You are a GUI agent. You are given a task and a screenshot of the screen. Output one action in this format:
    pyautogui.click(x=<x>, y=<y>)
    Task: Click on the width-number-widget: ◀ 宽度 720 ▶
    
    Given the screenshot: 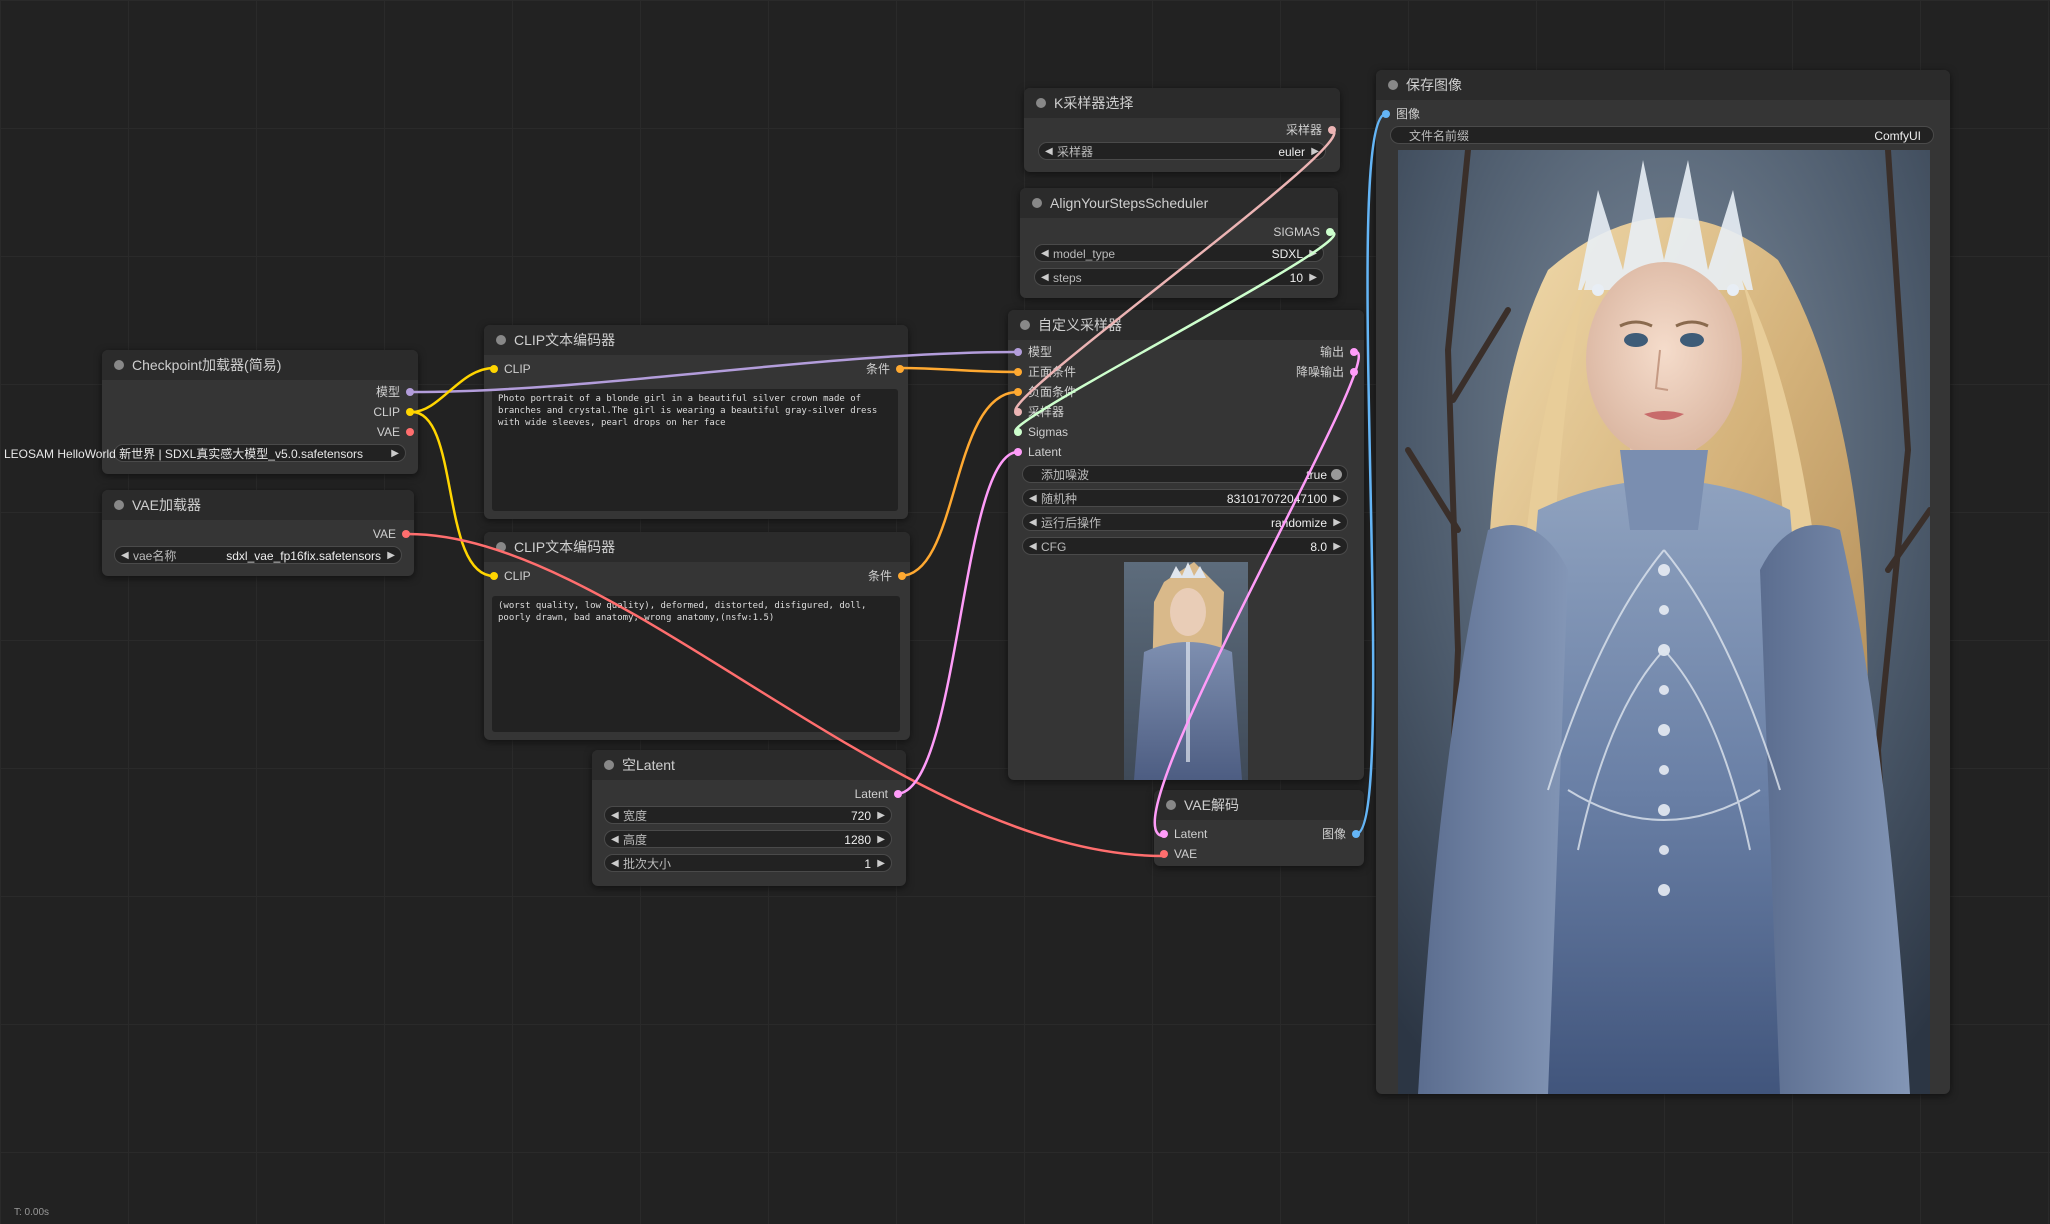 What is the action you would take?
    pyautogui.click(x=748, y=815)
    